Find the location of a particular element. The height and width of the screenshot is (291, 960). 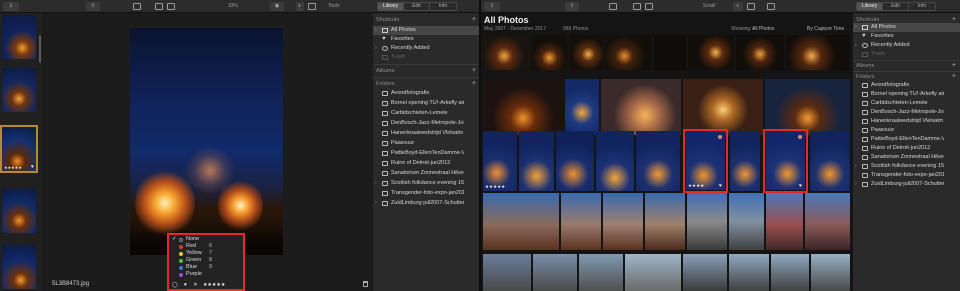

filmstrip-thumb-selected: ★★★★★ ♥ is located at coordinates (19, 149).